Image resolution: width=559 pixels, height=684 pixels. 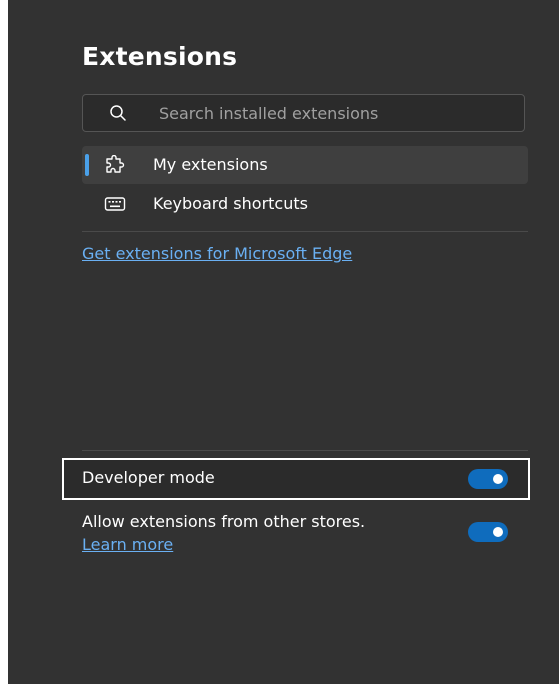 I want to click on developer-mode-label: Developer mode, so click(x=148, y=477).